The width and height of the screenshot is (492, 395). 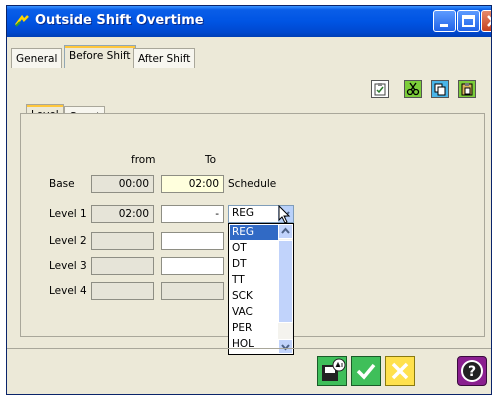 What do you see at coordinates (332, 371) in the screenshot?
I see `save-as-button` at bounding box center [332, 371].